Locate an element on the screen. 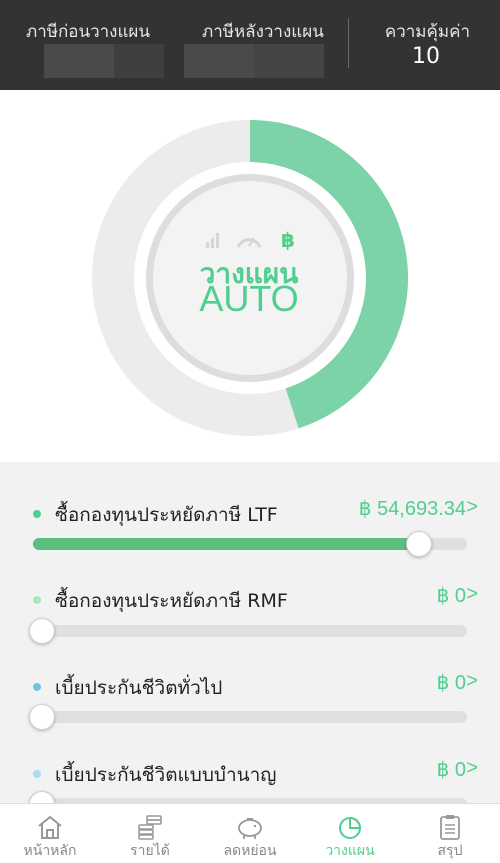 This screenshot has width=500, height=863. list-item-annuity-insurance: เบี้ยประกันชีวิตแบบบำนาญ ฿ 0 > is located at coordinates (250, 778).